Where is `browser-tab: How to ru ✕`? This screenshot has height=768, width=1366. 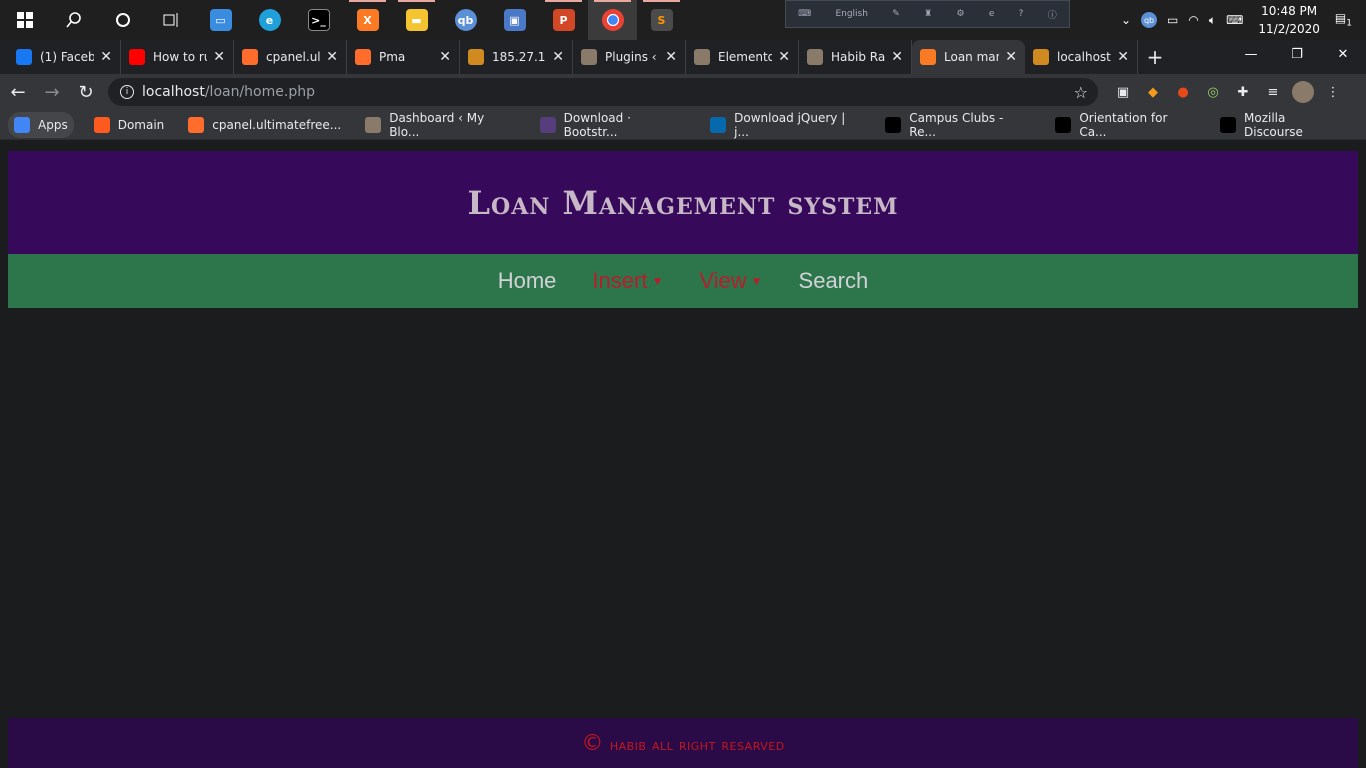
browser-tab: How to ru ✕ is located at coordinates (177, 57).